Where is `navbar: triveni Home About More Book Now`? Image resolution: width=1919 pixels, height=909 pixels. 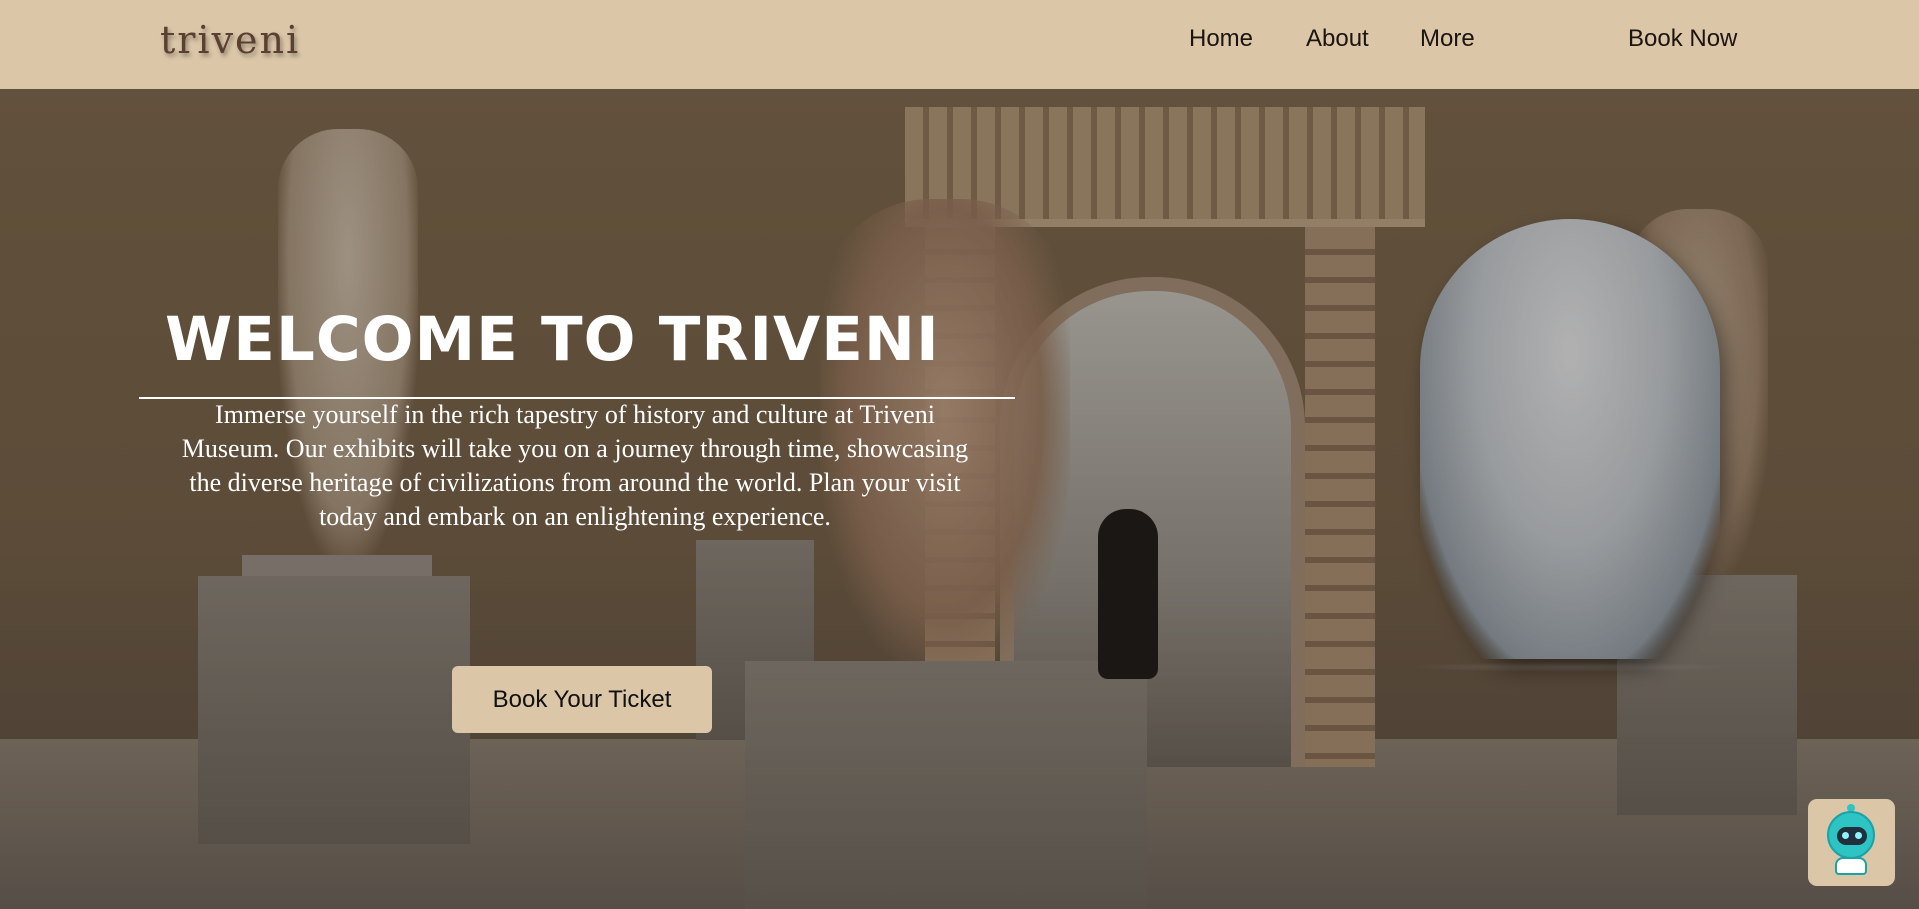 navbar: triveni Home About More Book Now is located at coordinates (959, 44).